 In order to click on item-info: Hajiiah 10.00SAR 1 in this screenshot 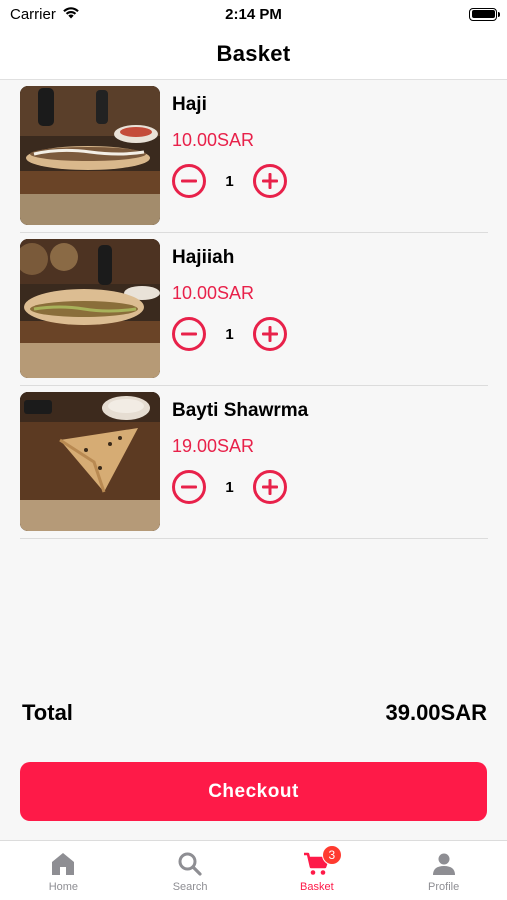, I will do `click(229, 295)`.